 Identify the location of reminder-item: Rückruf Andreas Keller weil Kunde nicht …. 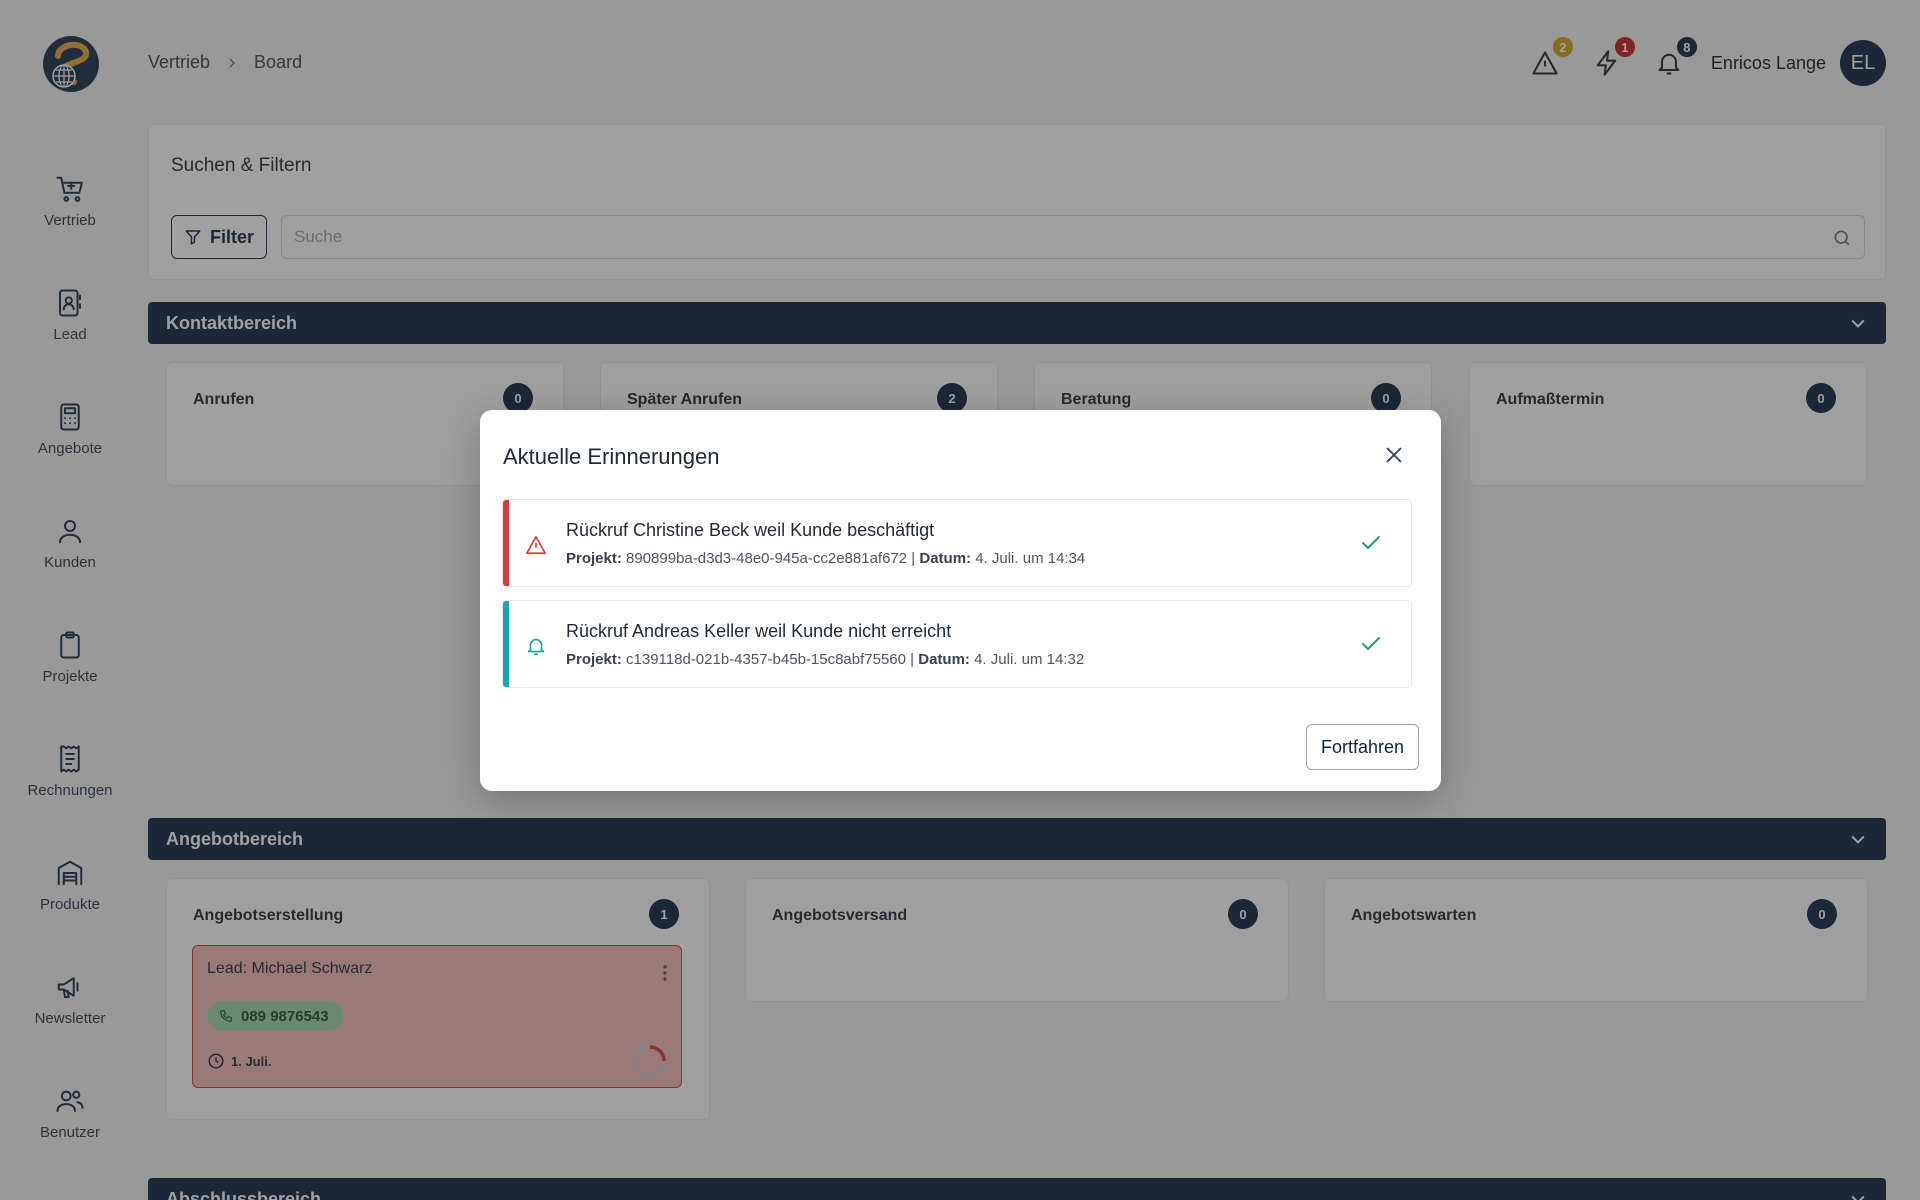
(957, 644).